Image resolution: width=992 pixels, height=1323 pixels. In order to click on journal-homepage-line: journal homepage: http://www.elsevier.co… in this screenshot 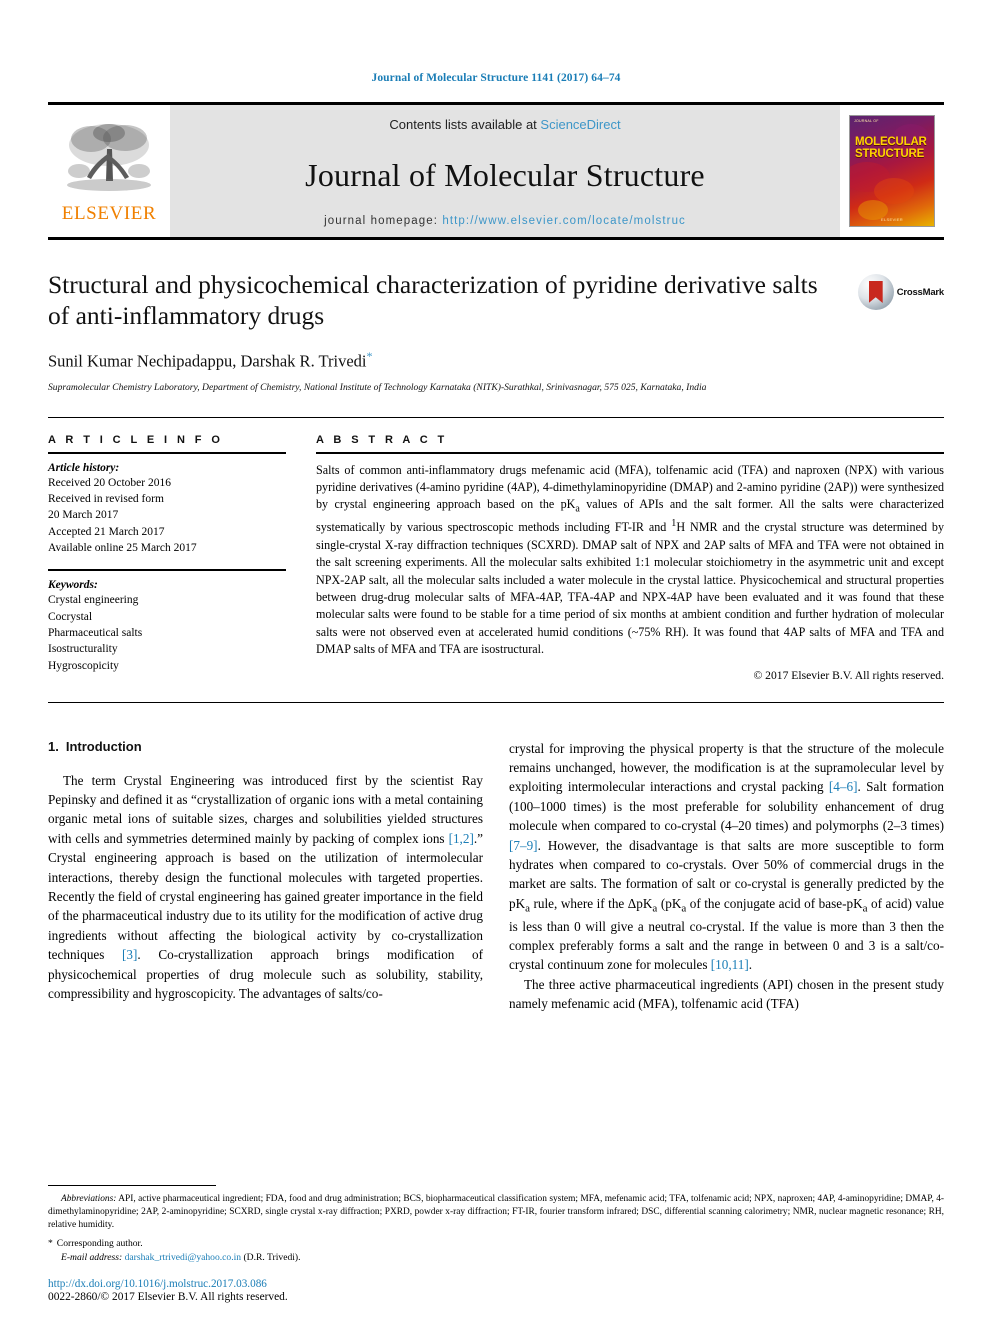, I will do `click(505, 221)`.